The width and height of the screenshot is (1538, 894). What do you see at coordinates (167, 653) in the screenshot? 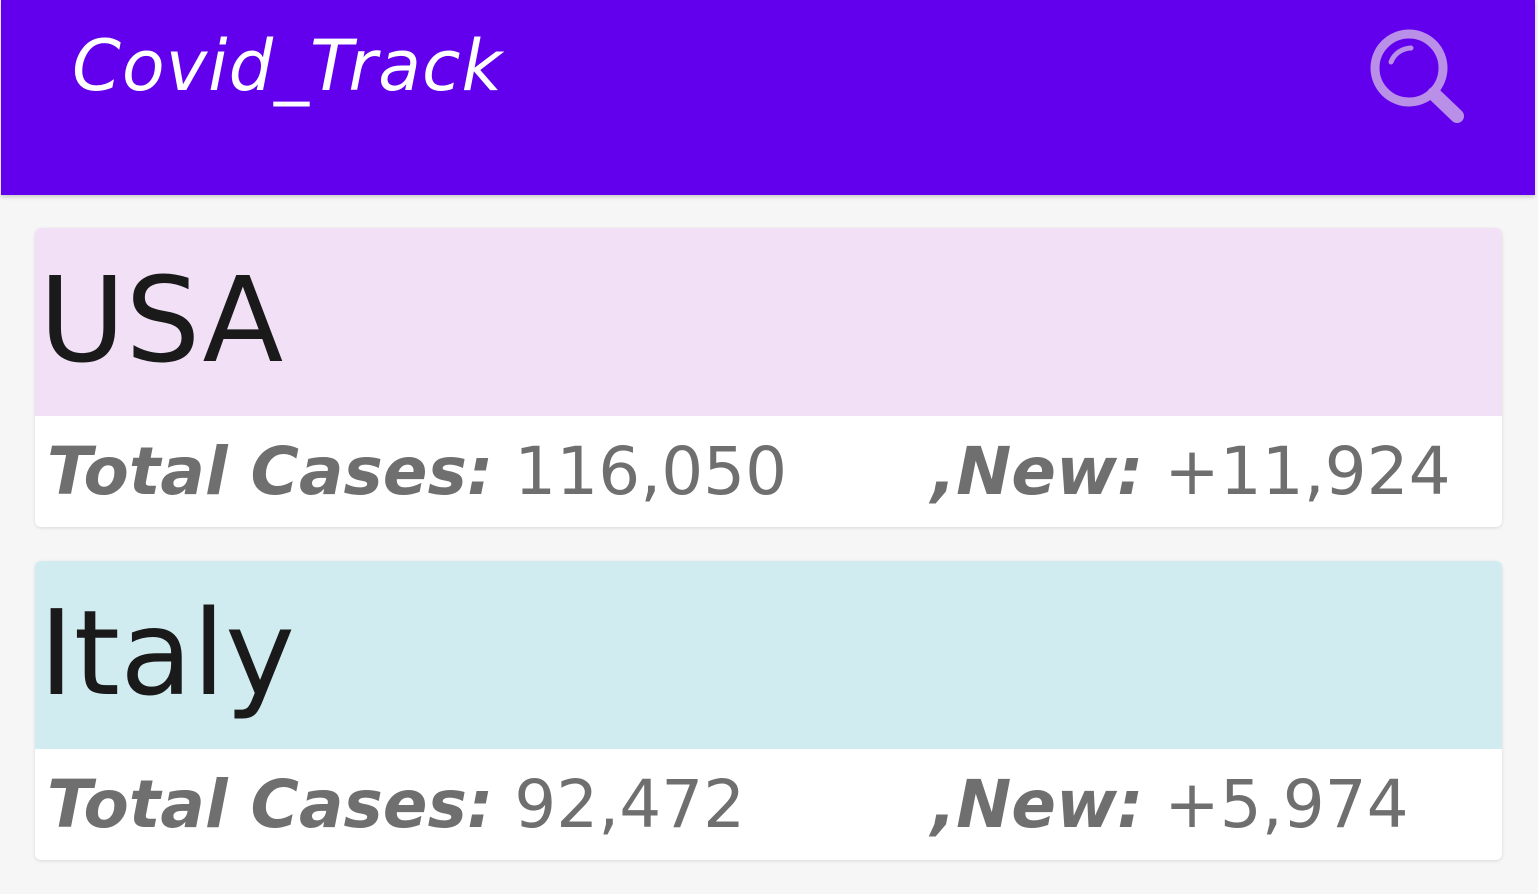
I see `country-name: Italy` at bounding box center [167, 653].